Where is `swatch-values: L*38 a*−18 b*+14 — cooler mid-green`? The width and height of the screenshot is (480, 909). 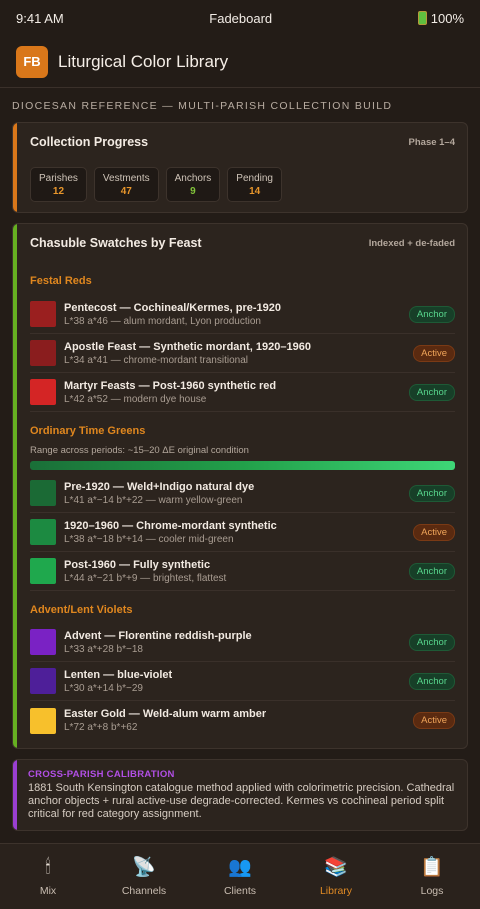
swatch-values: L*38 a*−18 b*+14 — cooler mid-green is located at coordinates (149, 539).